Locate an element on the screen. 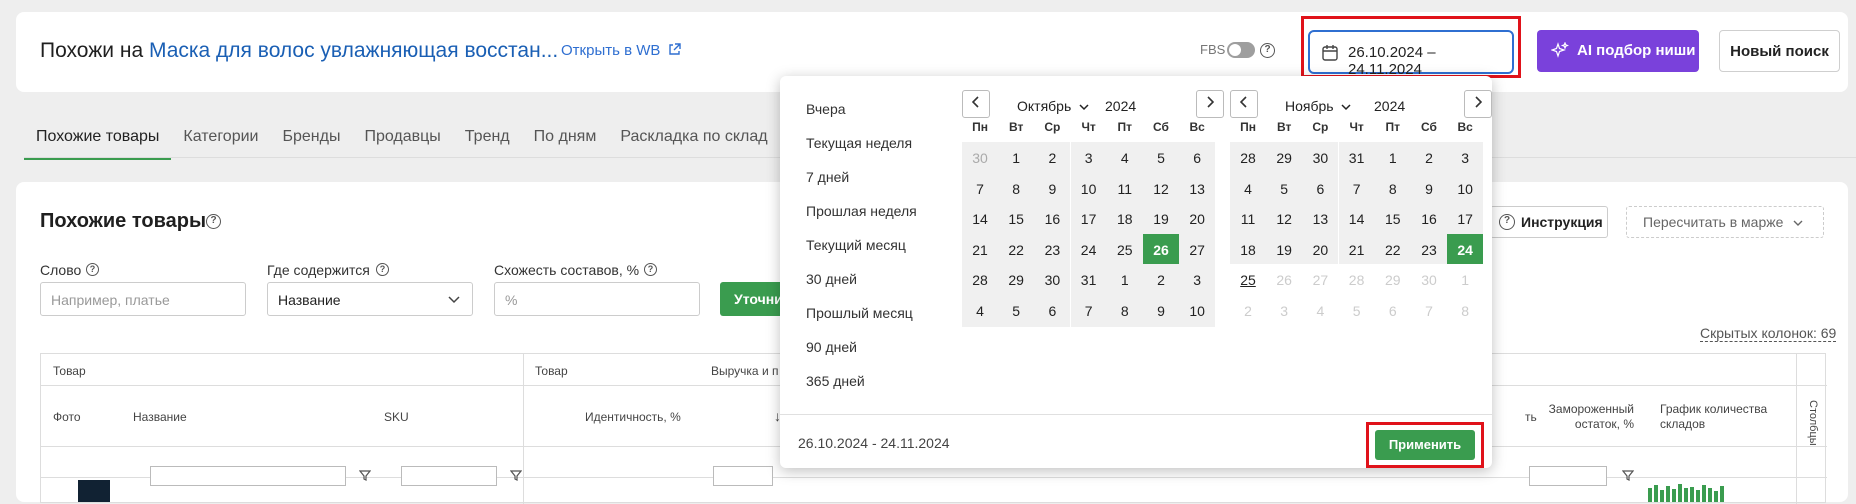 This screenshot has height=504, width=1856. calendar-day: 25 is located at coordinates (1124, 249).